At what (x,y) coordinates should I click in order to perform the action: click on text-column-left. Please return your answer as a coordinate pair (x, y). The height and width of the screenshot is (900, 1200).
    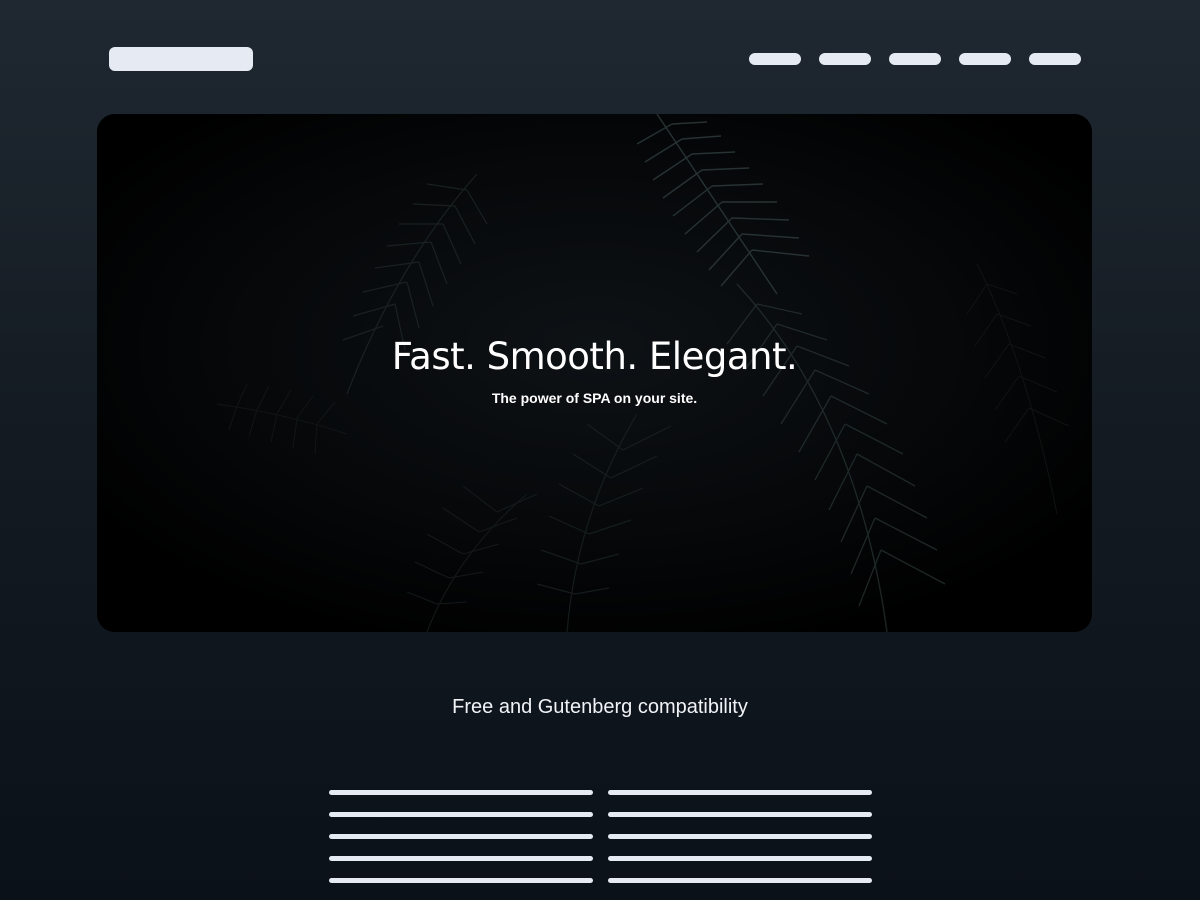
    Looking at the image, I should click on (461, 836).